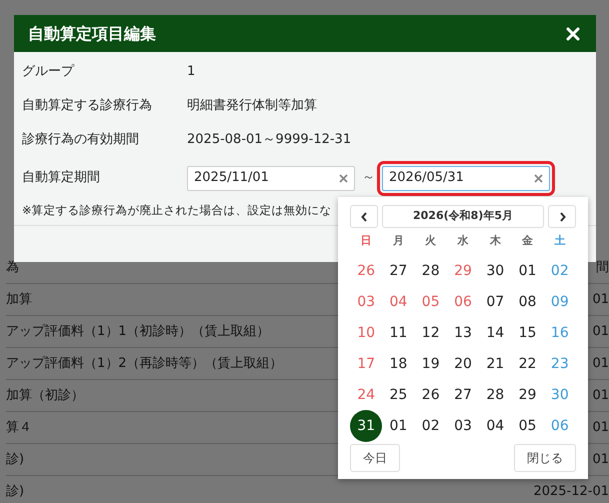 This screenshot has height=503, width=609. I want to click on calendar-day: 18, so click(398, 364).